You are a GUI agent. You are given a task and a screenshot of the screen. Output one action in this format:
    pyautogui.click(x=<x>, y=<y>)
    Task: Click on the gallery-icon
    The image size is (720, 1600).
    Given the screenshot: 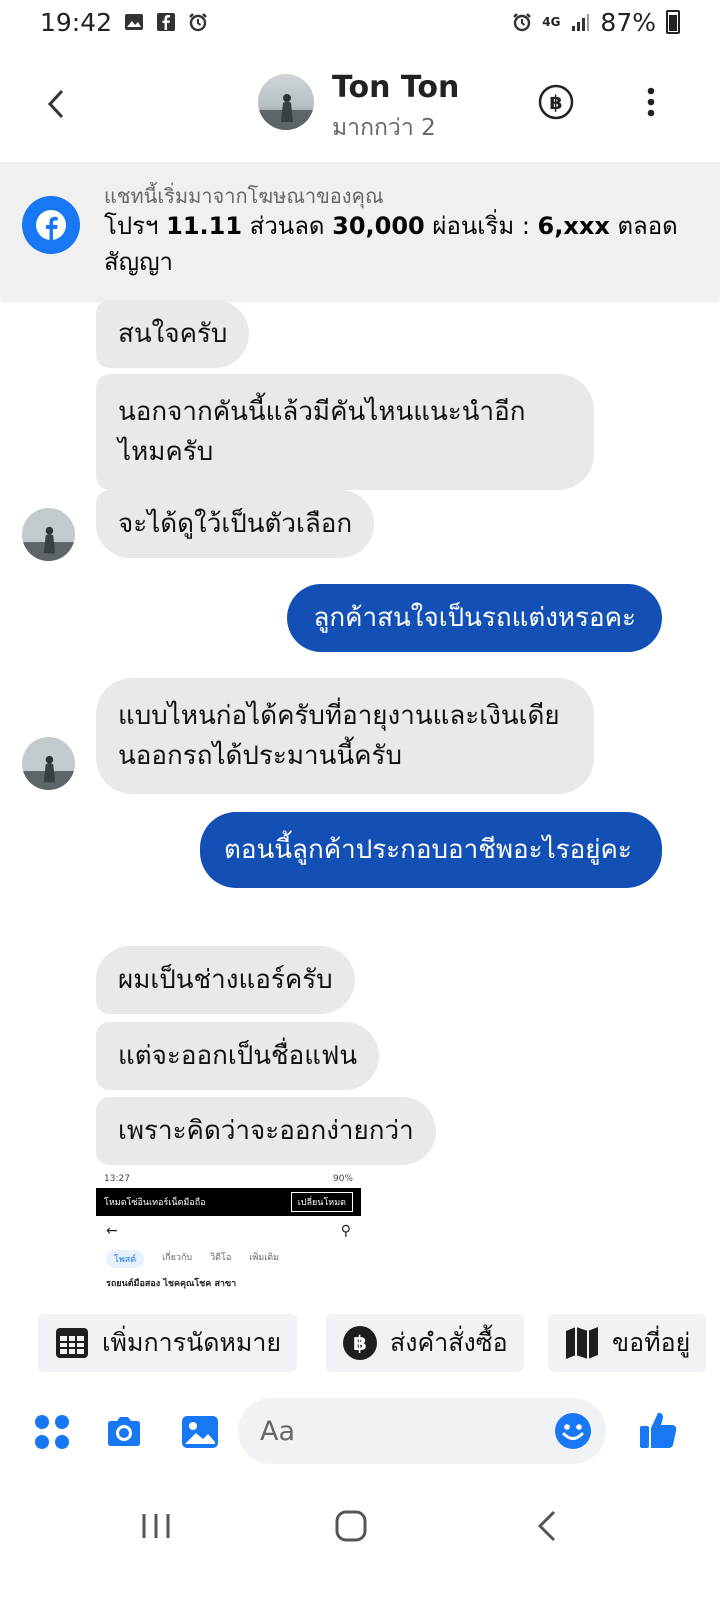 What is the action you would take?
    pyautogui.click(x=134, y=22)
    